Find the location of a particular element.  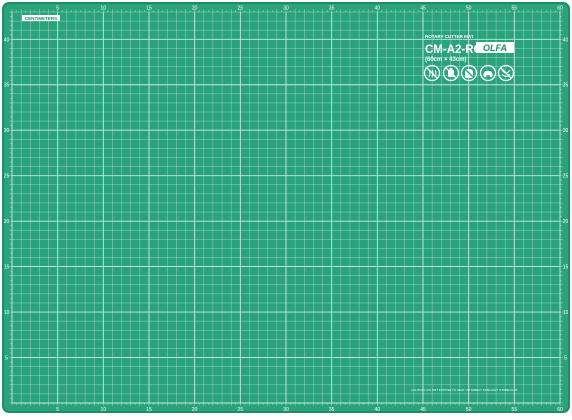

right-ruler-label: 35 is located at coordinates (566, 86).